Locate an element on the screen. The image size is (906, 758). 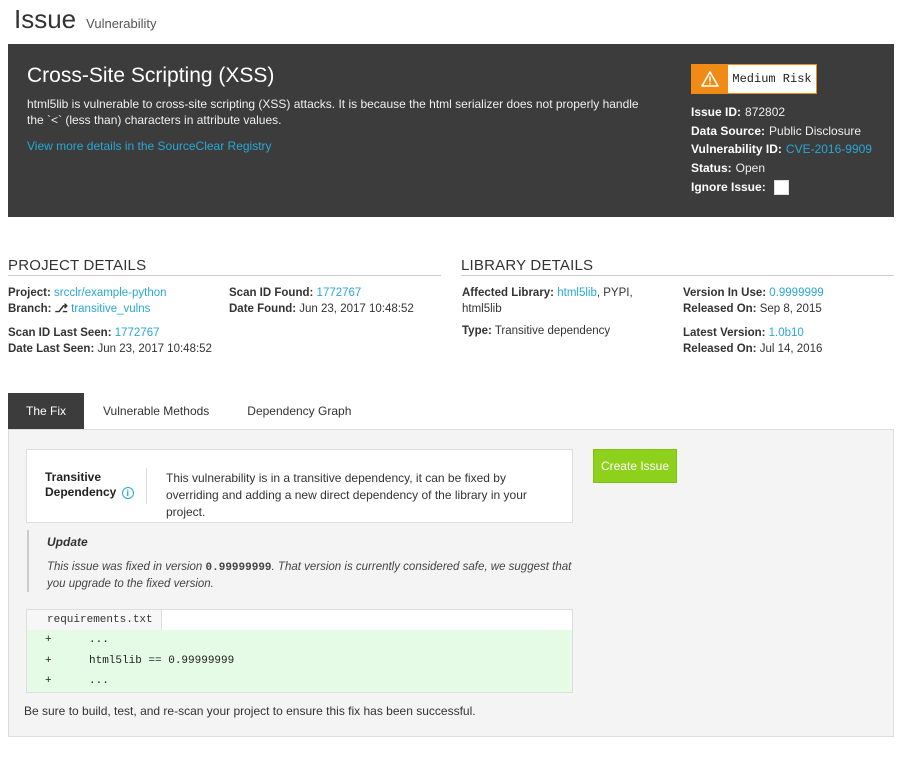
page-title: Issue is located at coordinates (45, 19).